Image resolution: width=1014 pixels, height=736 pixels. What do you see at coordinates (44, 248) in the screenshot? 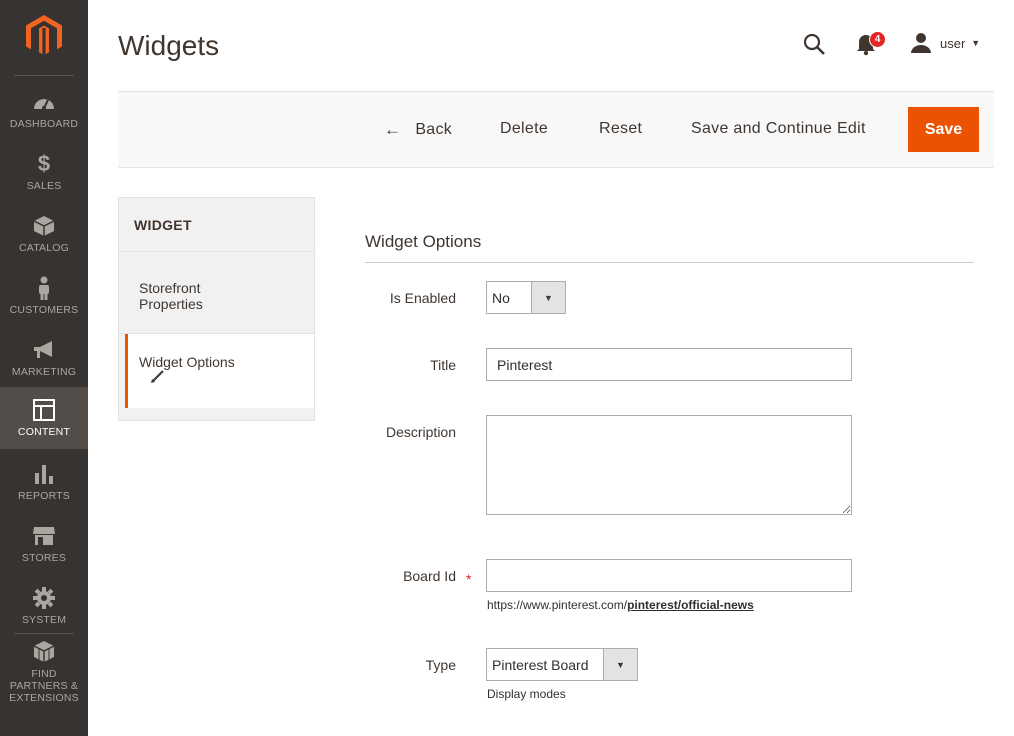
I see `sidebar-item-label: CATALOG` at bounding box center [44, 248].